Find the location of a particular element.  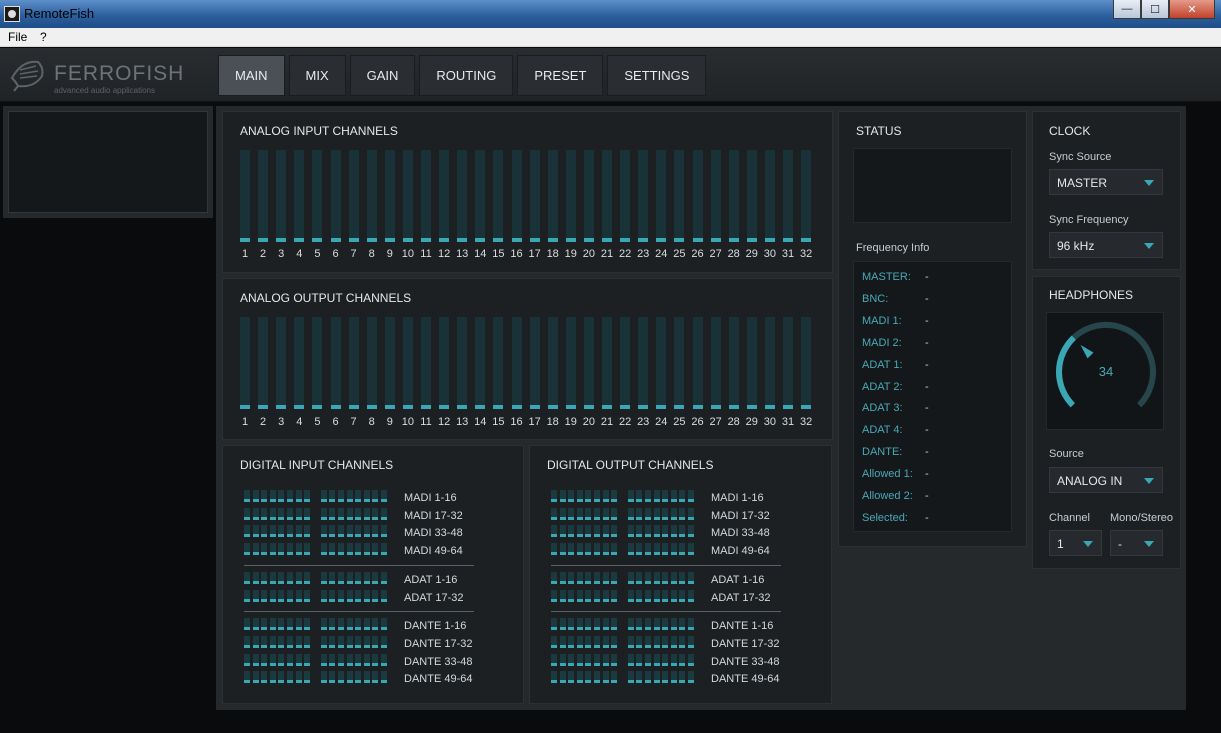

headphones-source-value: ANALOG IN is located at coordinates (1090, 481).